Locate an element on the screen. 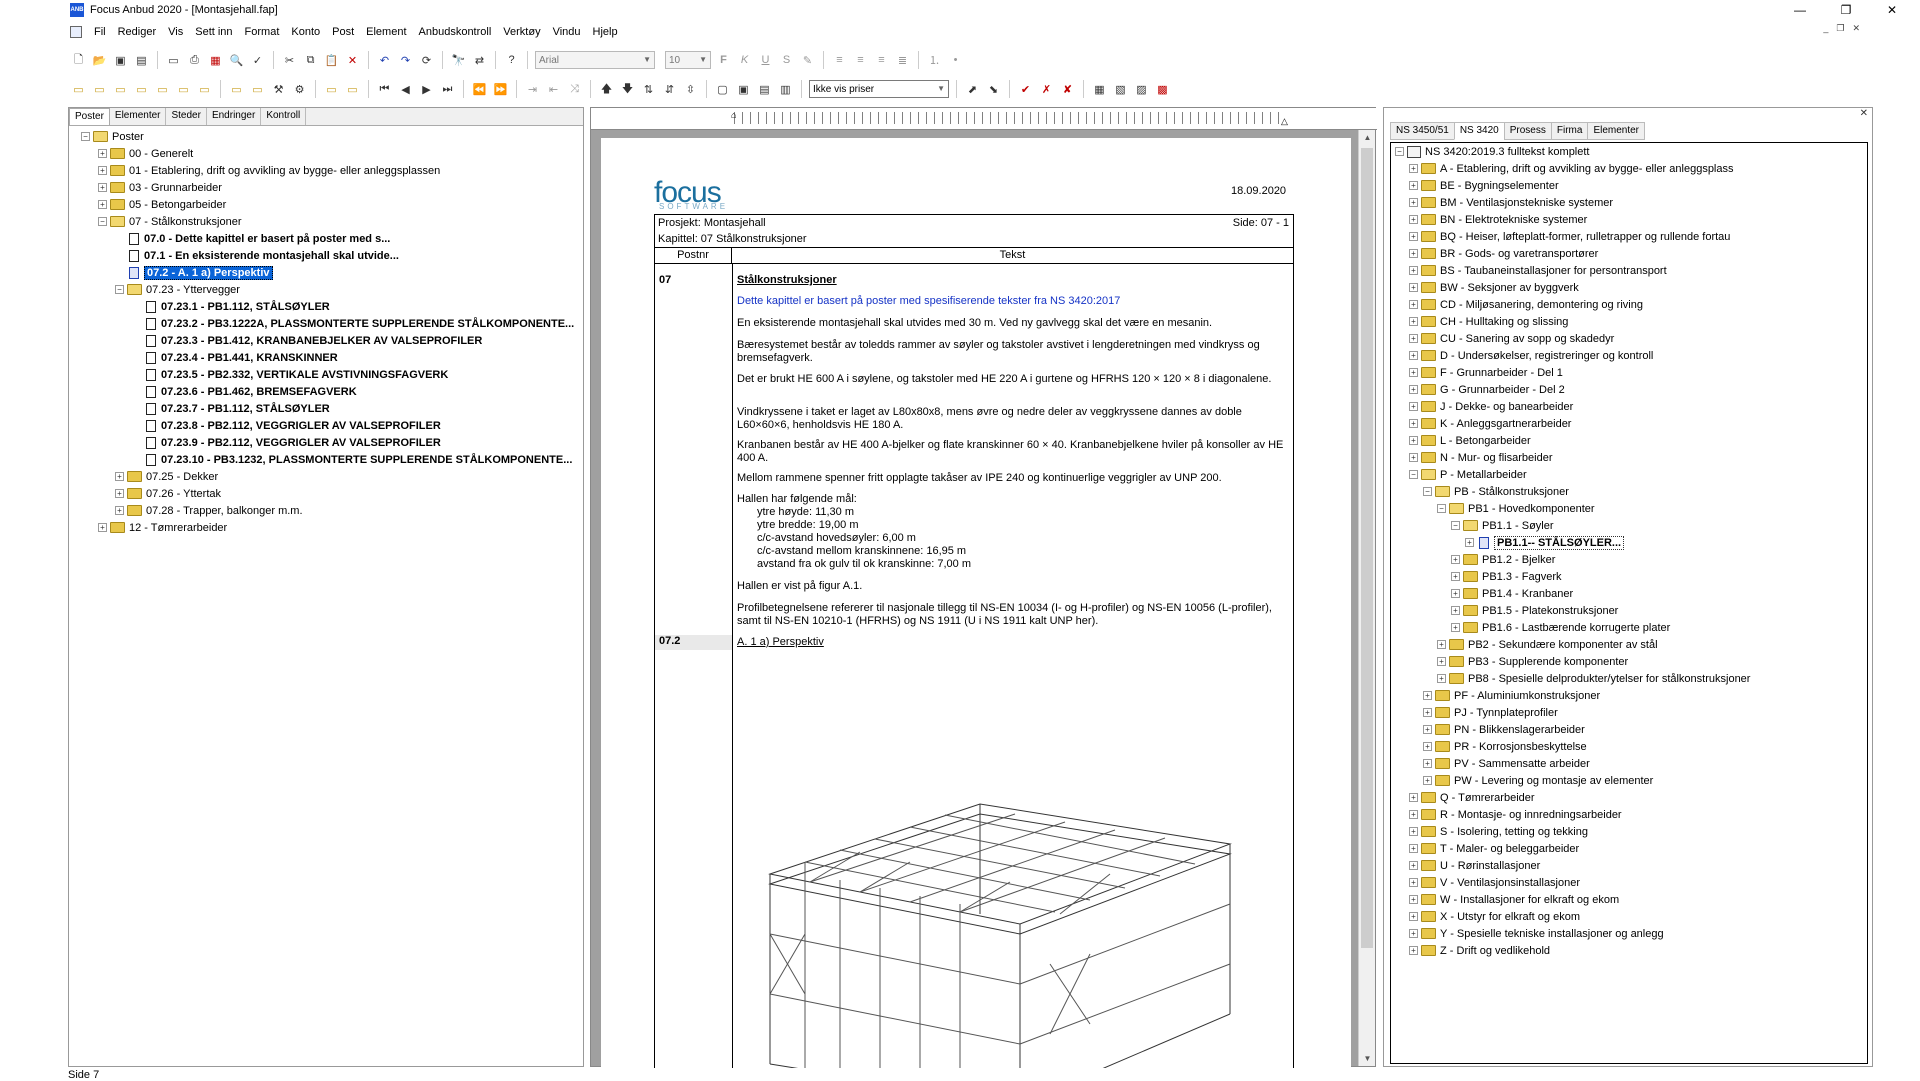  mark-icon: ▦ is located at coordinates (1099, 89).